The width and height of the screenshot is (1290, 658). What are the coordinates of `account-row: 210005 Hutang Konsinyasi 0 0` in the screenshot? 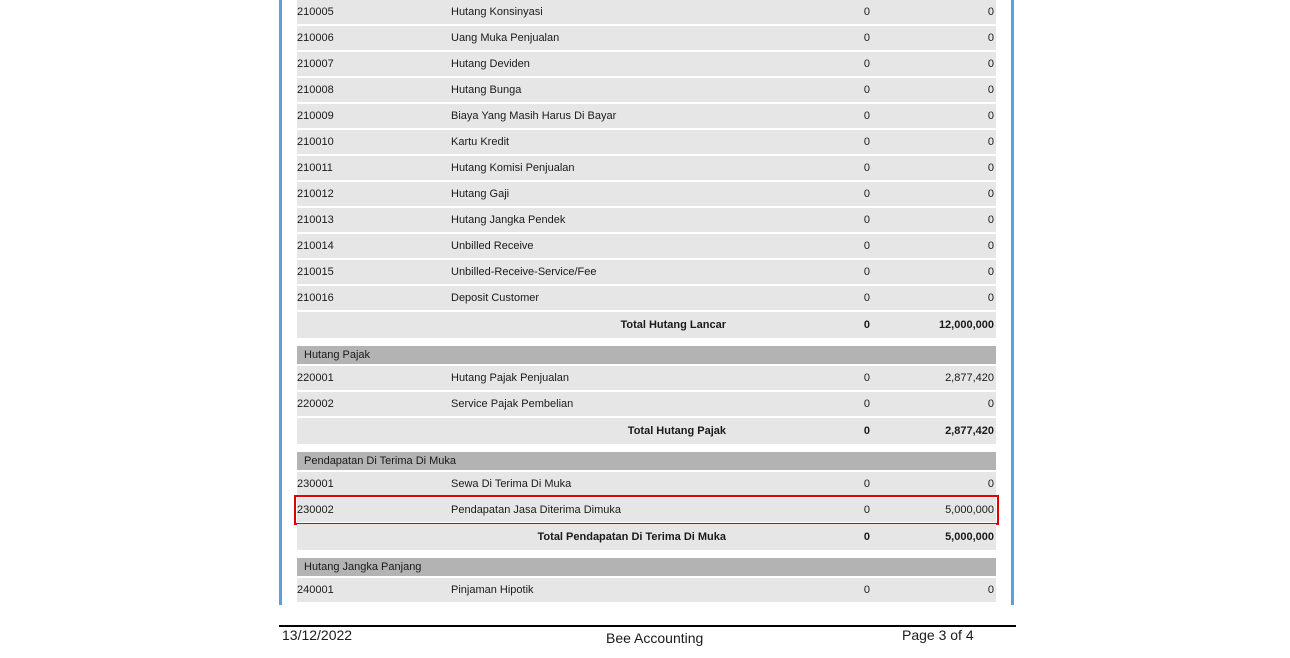 It's located at (646, 12).